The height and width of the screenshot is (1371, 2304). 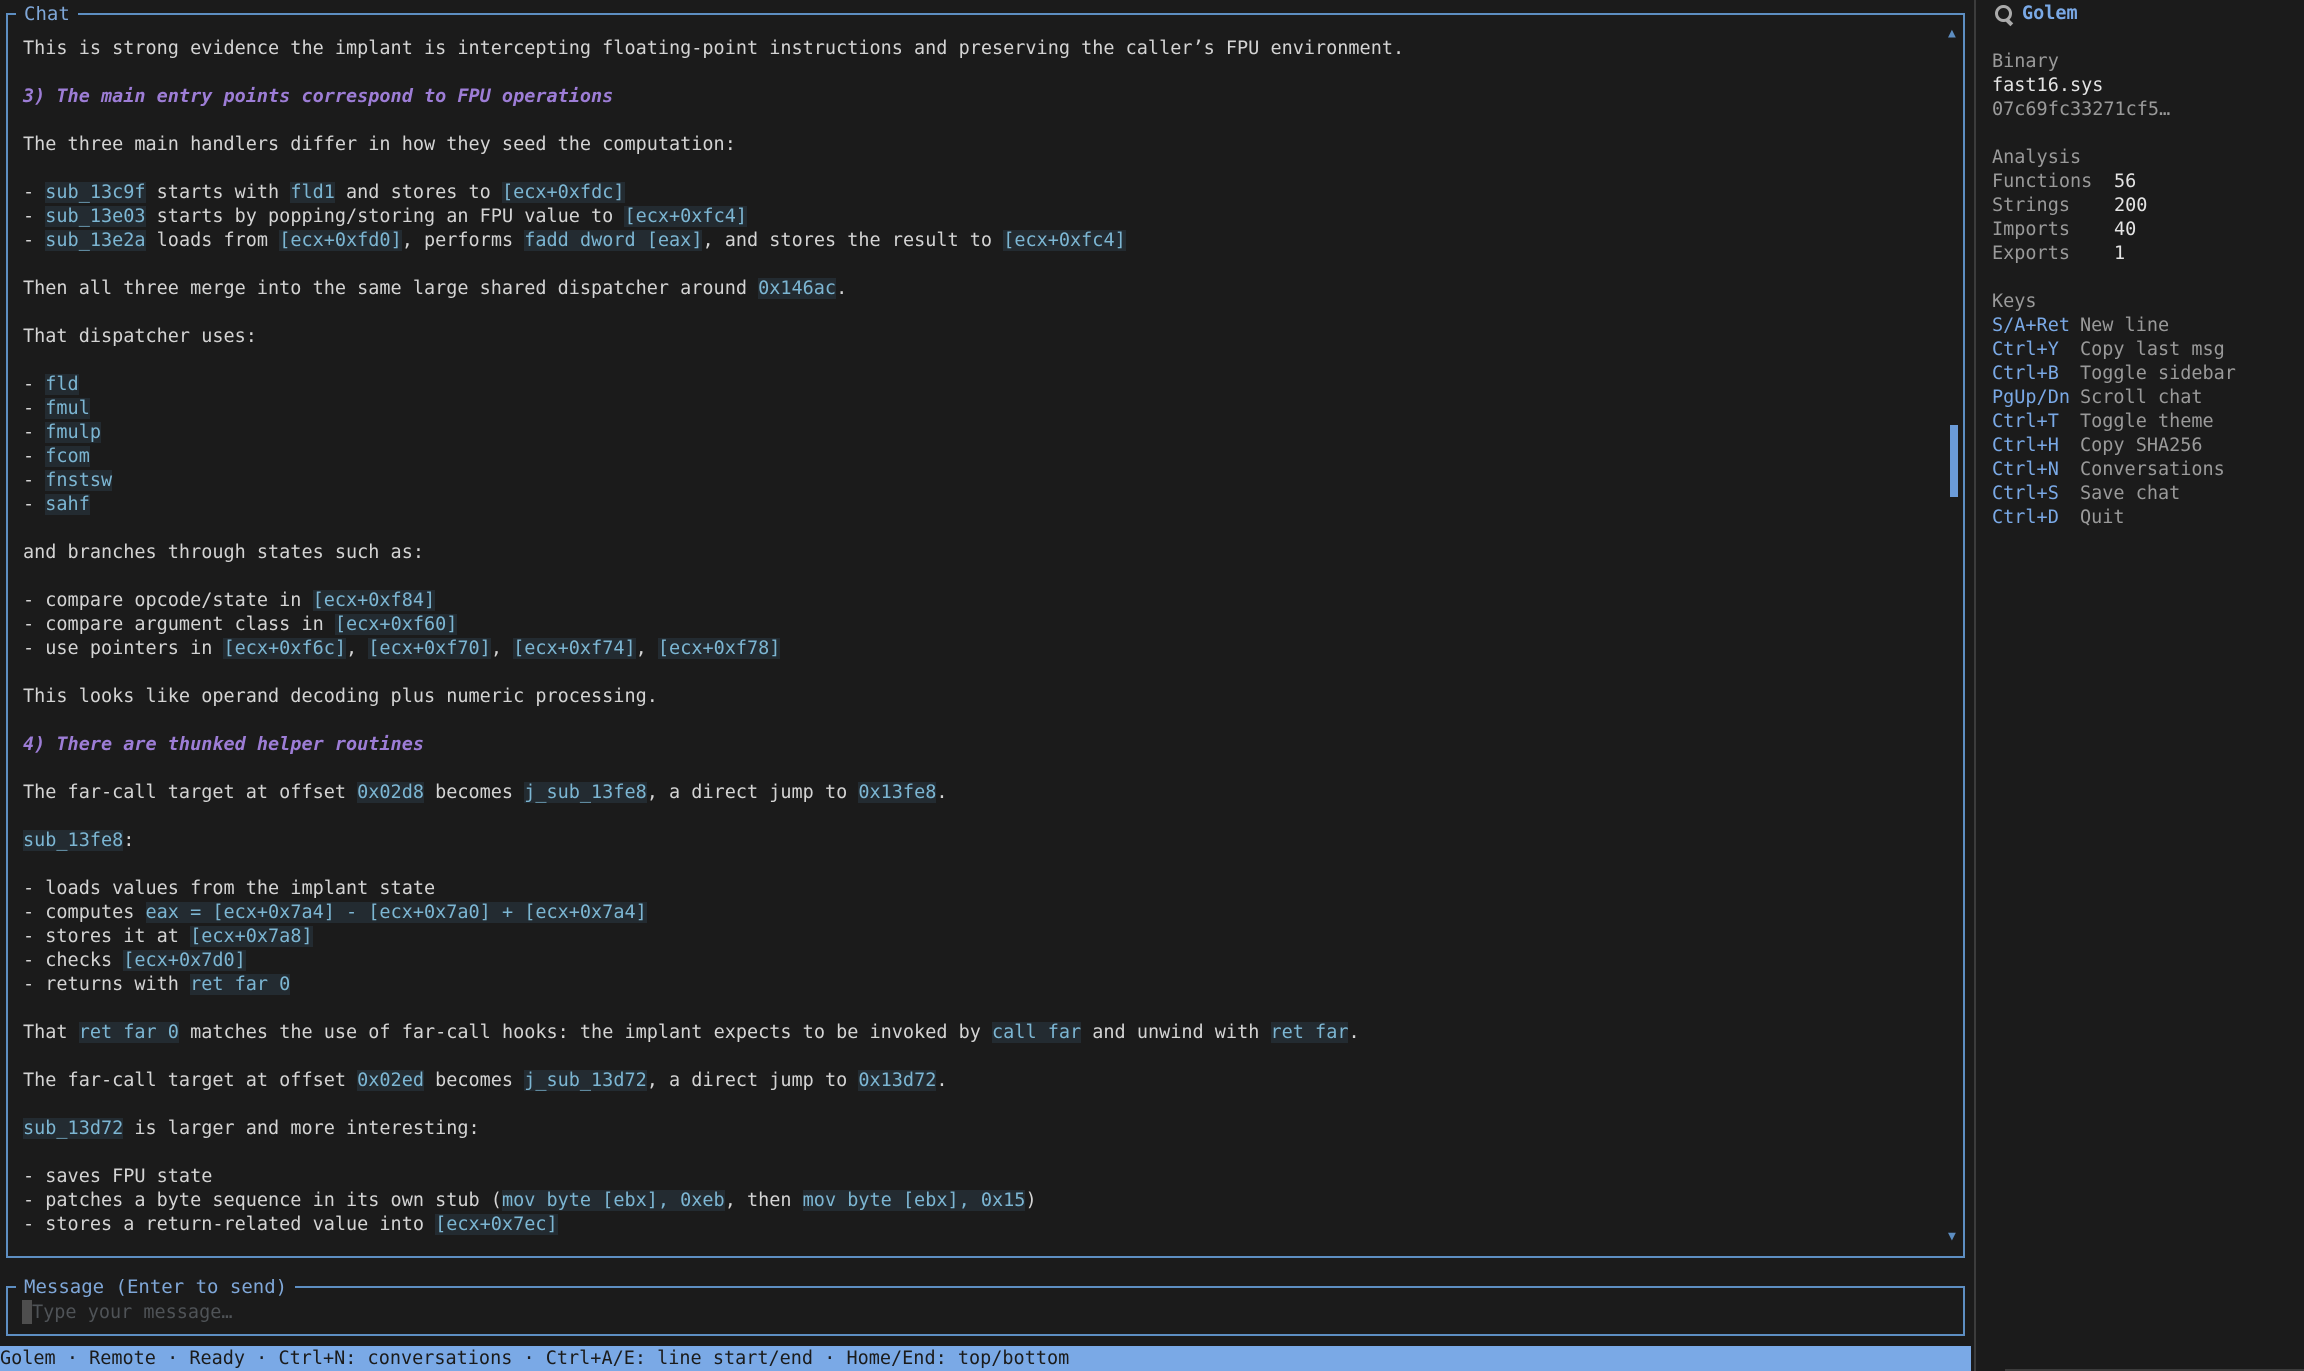 What do you see at coordinates (1975, 685) in the screenshot?
I see `sidebar-divider` at bounding box center [1975, 685].